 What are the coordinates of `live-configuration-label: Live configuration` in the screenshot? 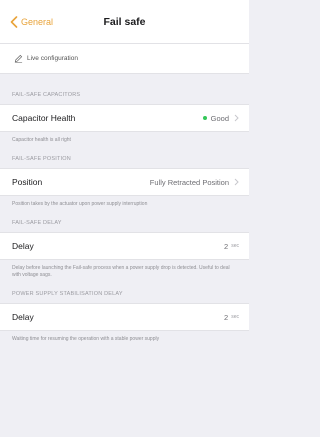 It's located at (52, 58).